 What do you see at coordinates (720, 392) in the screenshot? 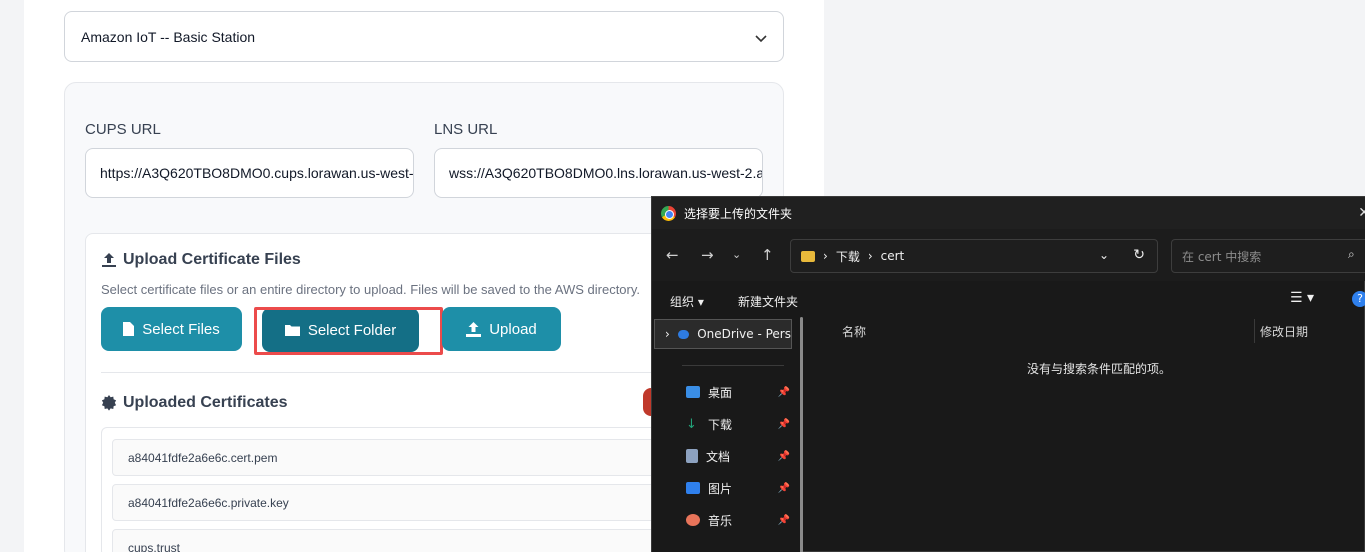
I see `sidebar-item-label: 桌面` at bounding box center [720, 392].